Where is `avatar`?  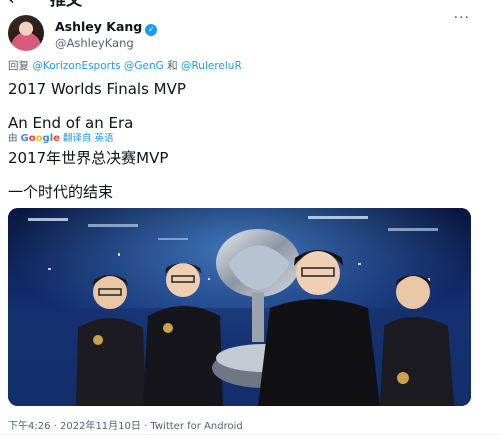 avatar is located at coordinates (26, 33).